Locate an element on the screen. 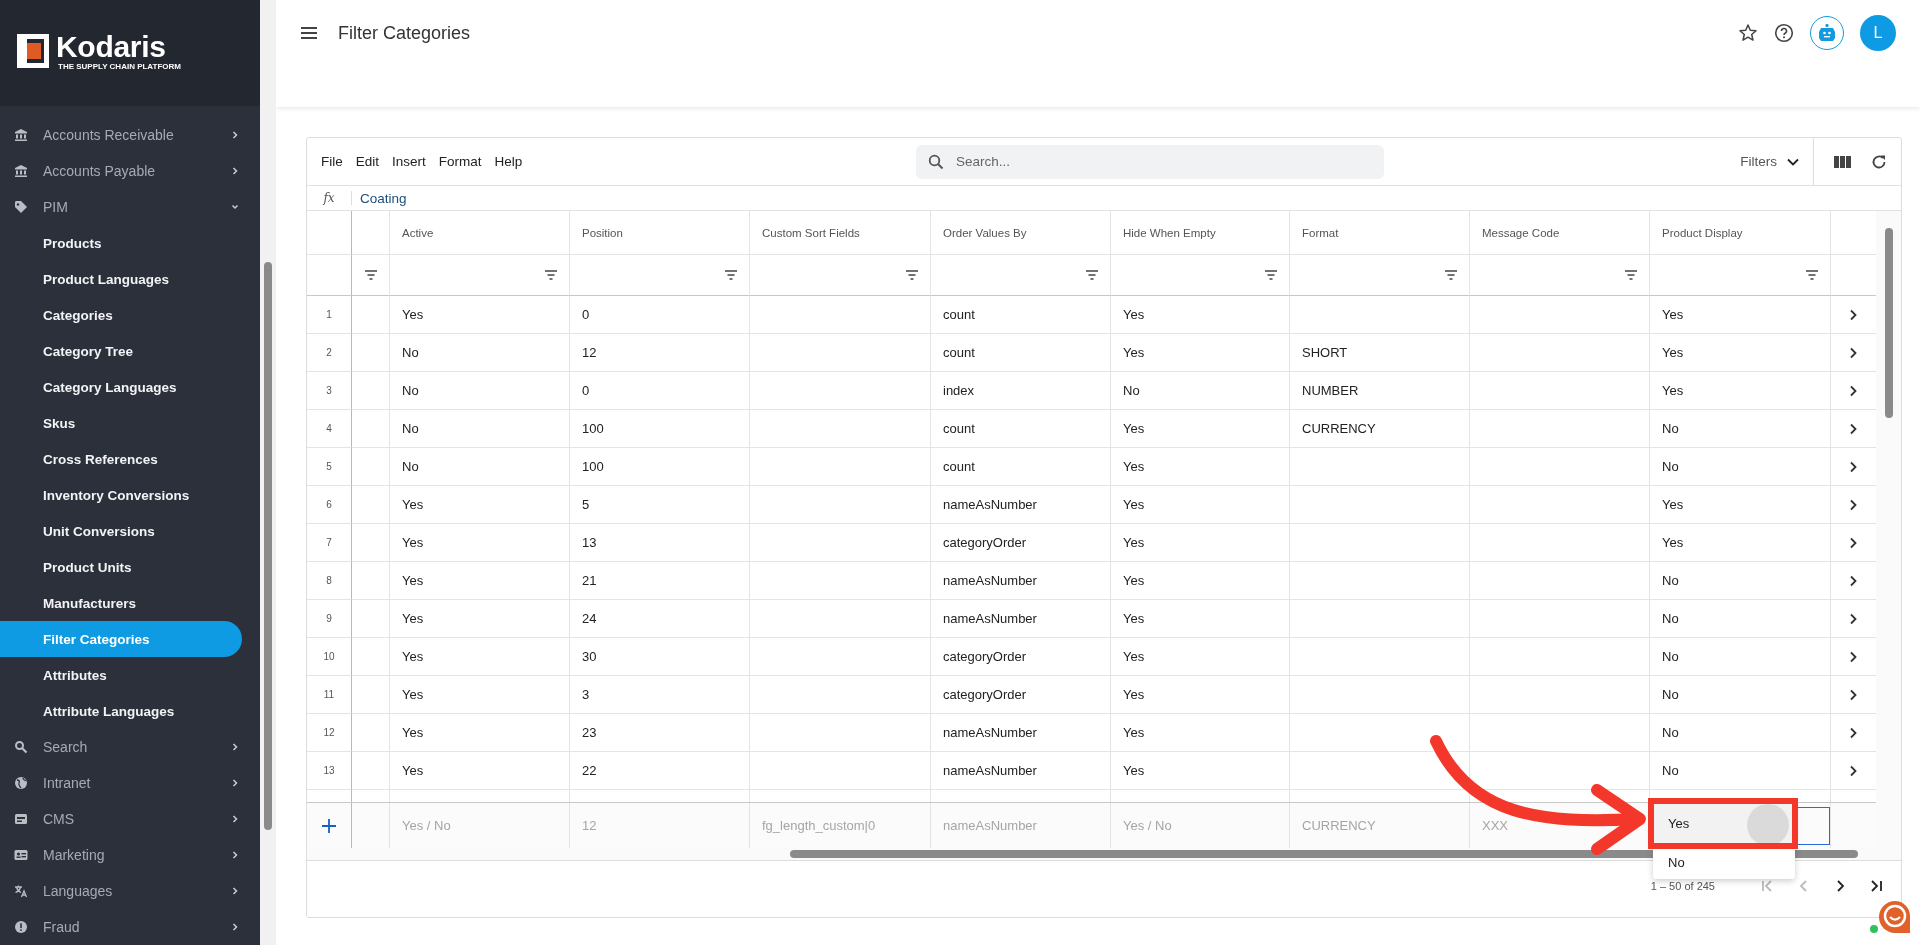  nav-subitem: Attribute Languages is located at coordinates (121, 711).